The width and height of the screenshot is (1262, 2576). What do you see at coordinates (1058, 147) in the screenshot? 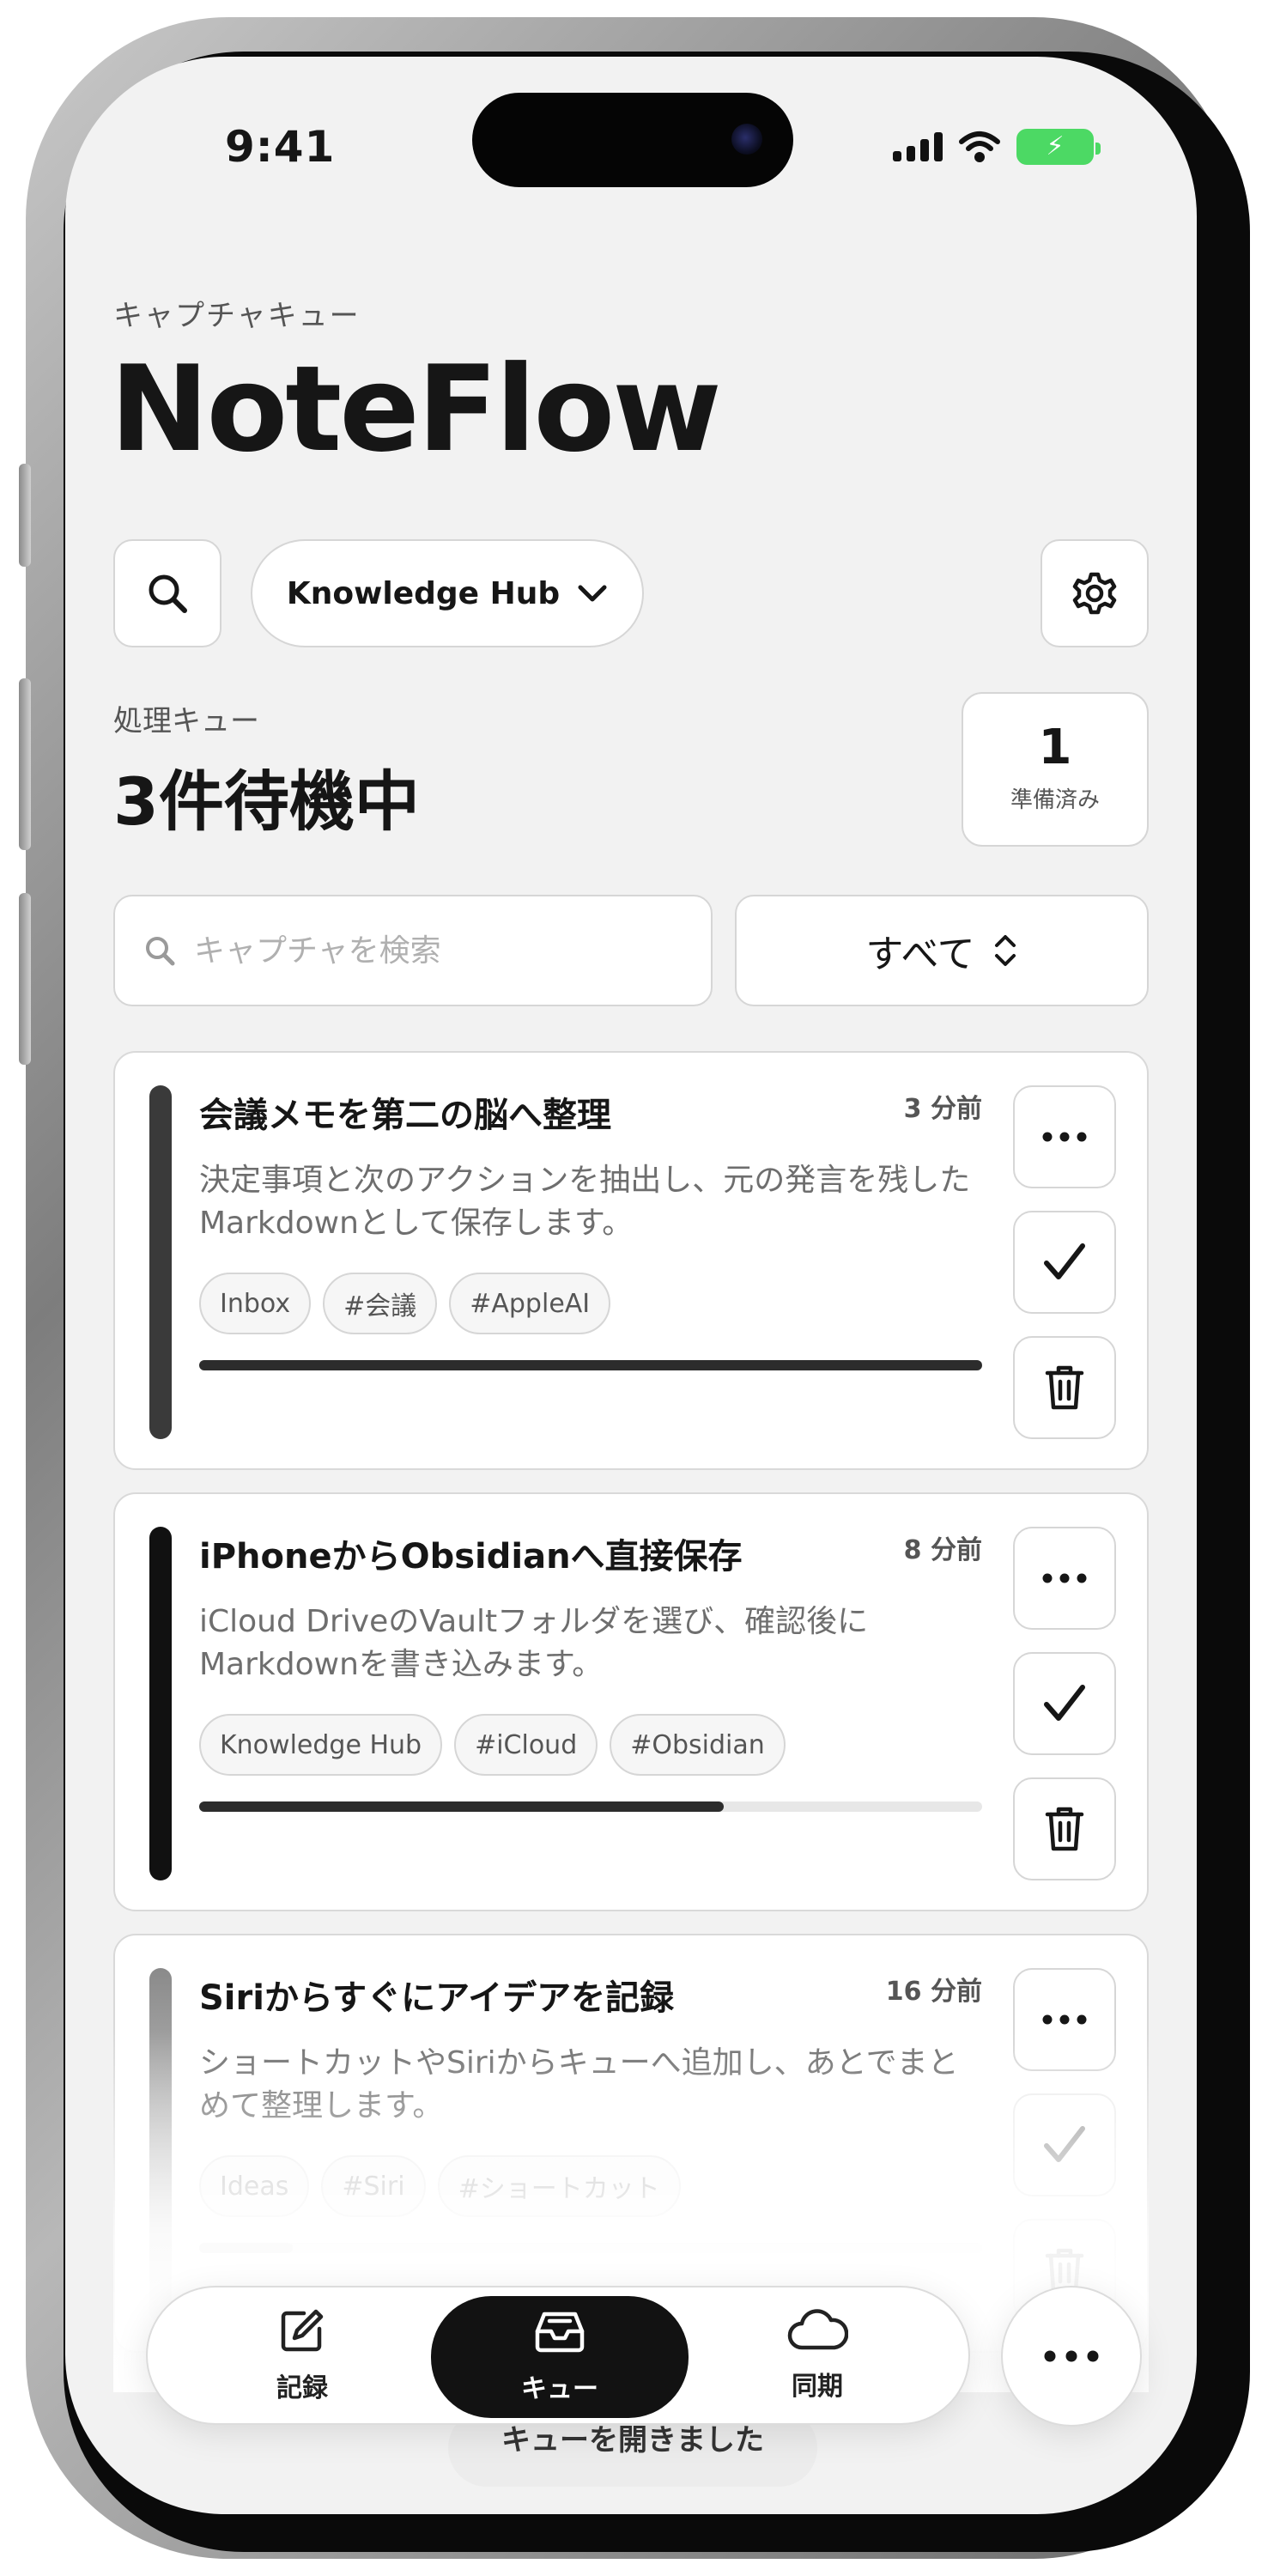
I see `battery-charging-icon: ⚡` at bounding box center [1058, 147].